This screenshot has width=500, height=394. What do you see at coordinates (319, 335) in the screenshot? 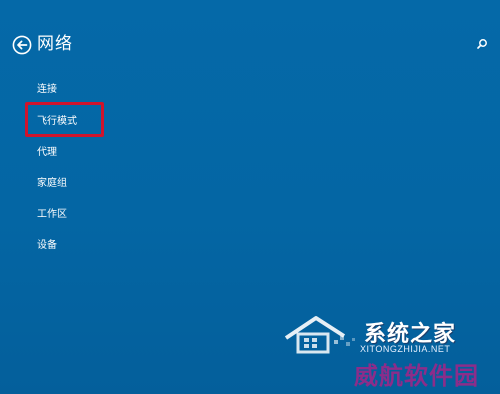
I see `house-logo-icon` at bounding box center [319, 335].